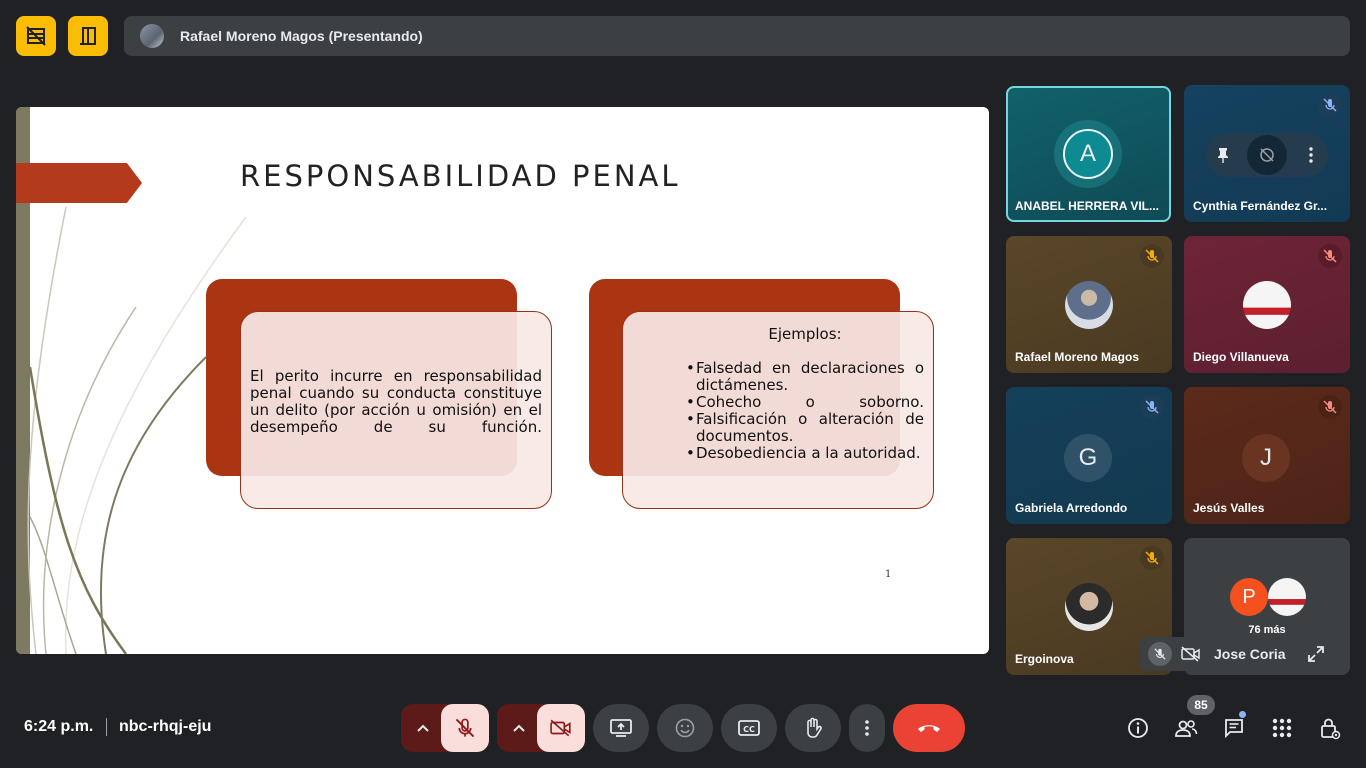 Image resolution: width=1366 pixels, height=768 pixels. What do you see at coordinates (1201, 705) in the screenshot?
I see `people-count-badge: 85` at bounding box center [1201, 705].